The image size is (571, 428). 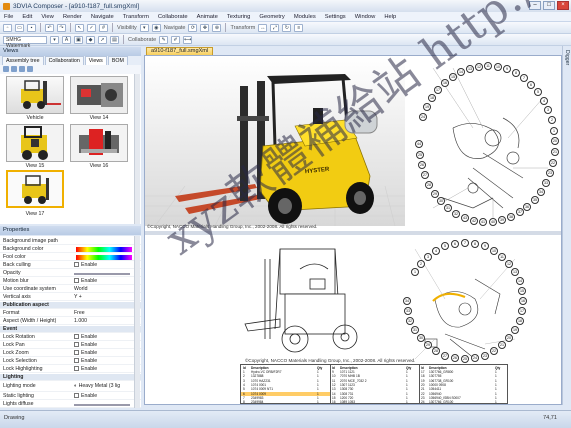 What do you see at coordinates (479, 67) in the screenshot?
I see `callout-bubble: 12` at bounding box center [479, 67].